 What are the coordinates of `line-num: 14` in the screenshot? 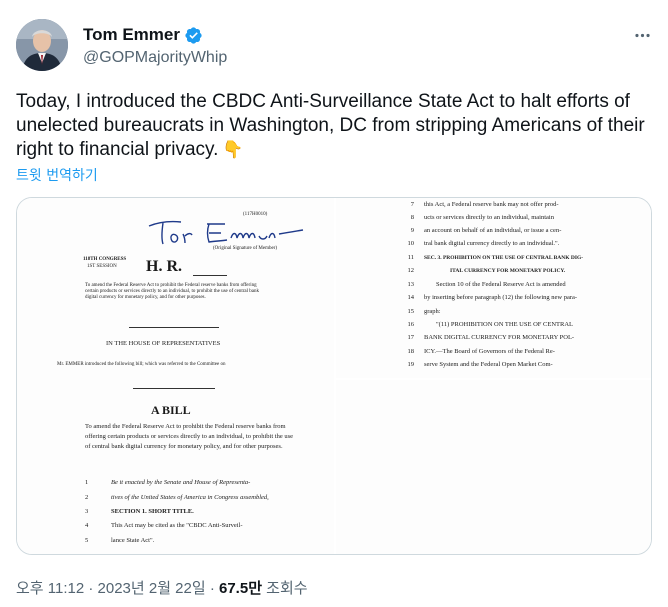 It's located at (411, 297).